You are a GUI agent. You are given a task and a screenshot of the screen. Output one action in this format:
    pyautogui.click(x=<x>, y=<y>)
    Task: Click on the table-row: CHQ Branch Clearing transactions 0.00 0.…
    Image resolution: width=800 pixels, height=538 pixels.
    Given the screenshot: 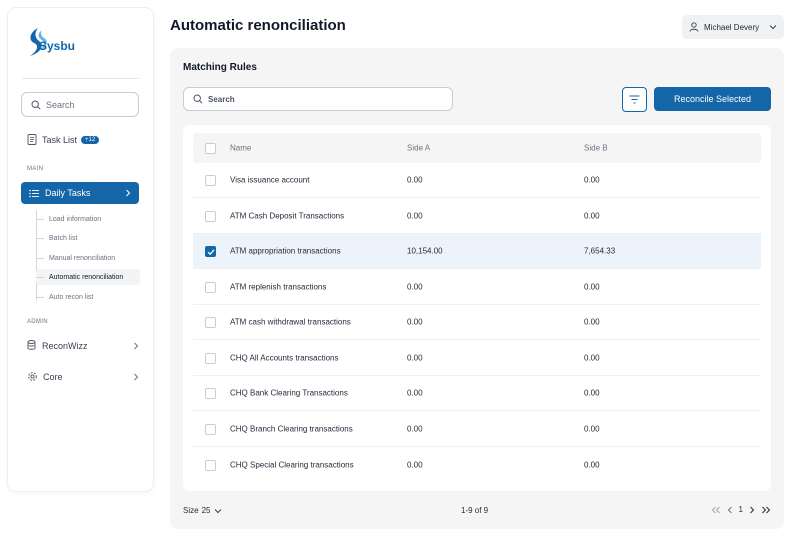 What is the action you would take?
    pyautogui.click(x=477, y=429)
    